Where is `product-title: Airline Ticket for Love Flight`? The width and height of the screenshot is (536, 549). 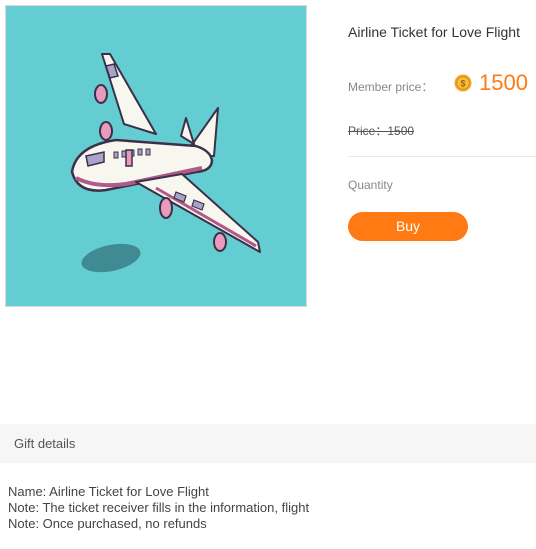 product-title: Airline Ticket for Love Flight is located at coordinates (434, 32).